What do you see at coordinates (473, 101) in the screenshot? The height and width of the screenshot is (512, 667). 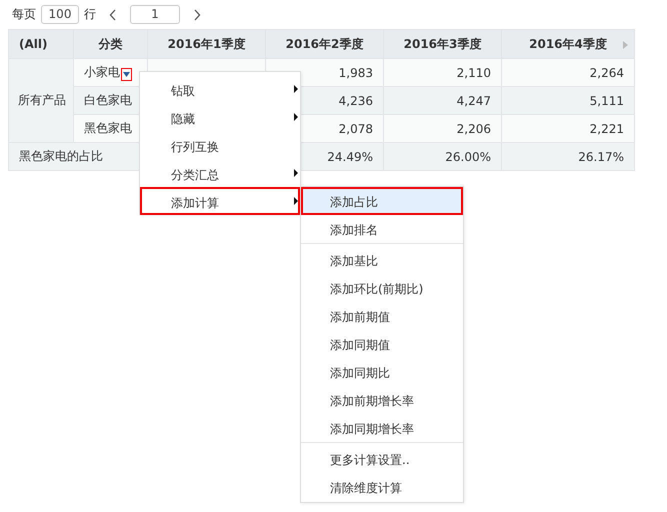 I see `value-cell: 4,247` at bounding box center [473, 101].